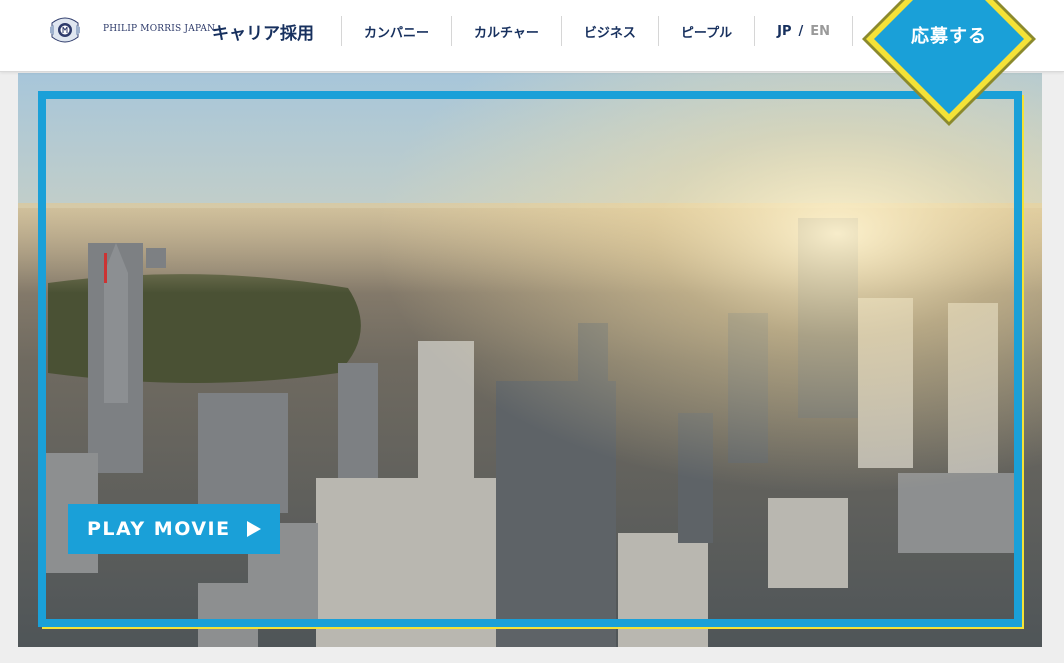 The image size is (1064, 663). What do you see at coordinates (263, 31) in the screenshot?
I see `career-title: キャリア採用` at bounding box center [263, 31].